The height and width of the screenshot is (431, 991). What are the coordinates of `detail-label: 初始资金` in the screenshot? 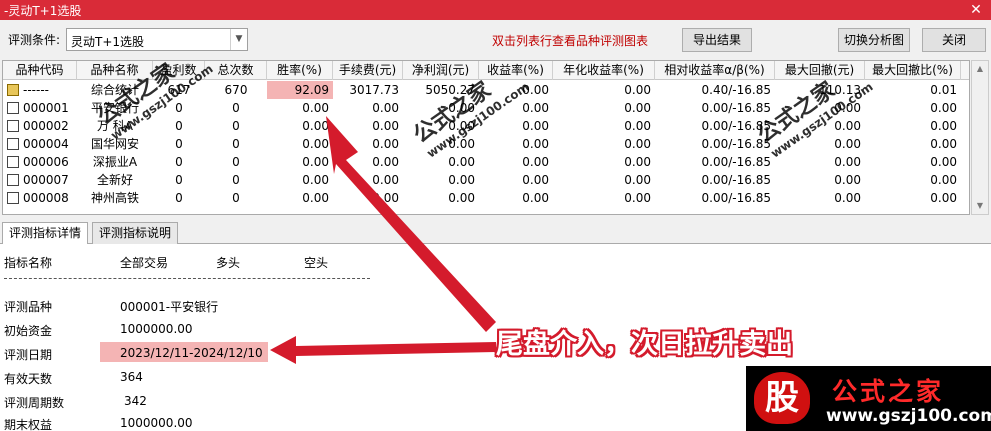 It's located at (28, 331).